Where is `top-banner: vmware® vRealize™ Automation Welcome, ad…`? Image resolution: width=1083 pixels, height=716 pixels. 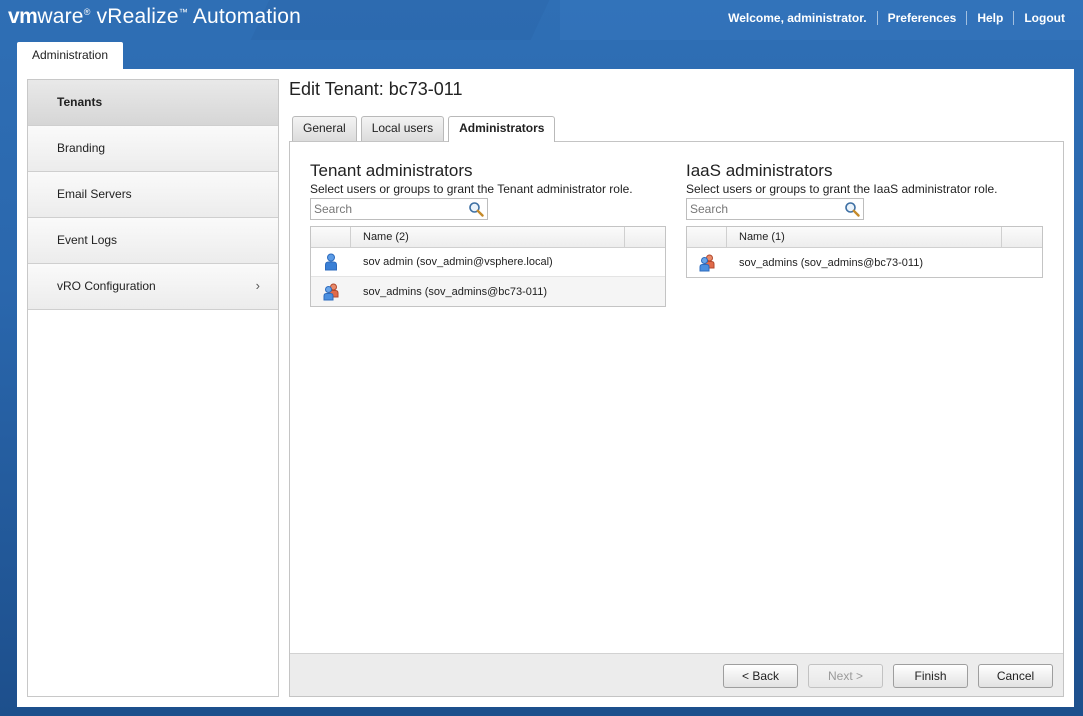 top-banner: vmware® vRealize™ Automation Welcome, ad… is located at coordinates (541, 20).